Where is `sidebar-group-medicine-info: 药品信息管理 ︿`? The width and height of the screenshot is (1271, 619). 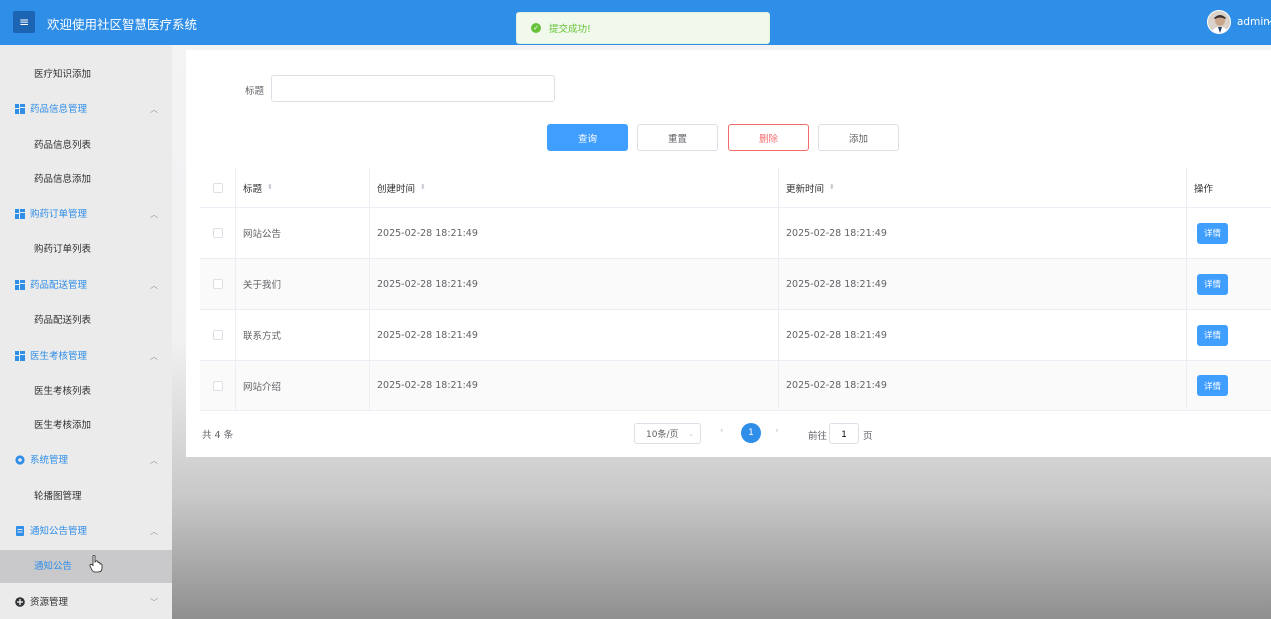
sidebar-group-medicine-info: 药品信息管理 ︿ is located at coordinates (86, 109).